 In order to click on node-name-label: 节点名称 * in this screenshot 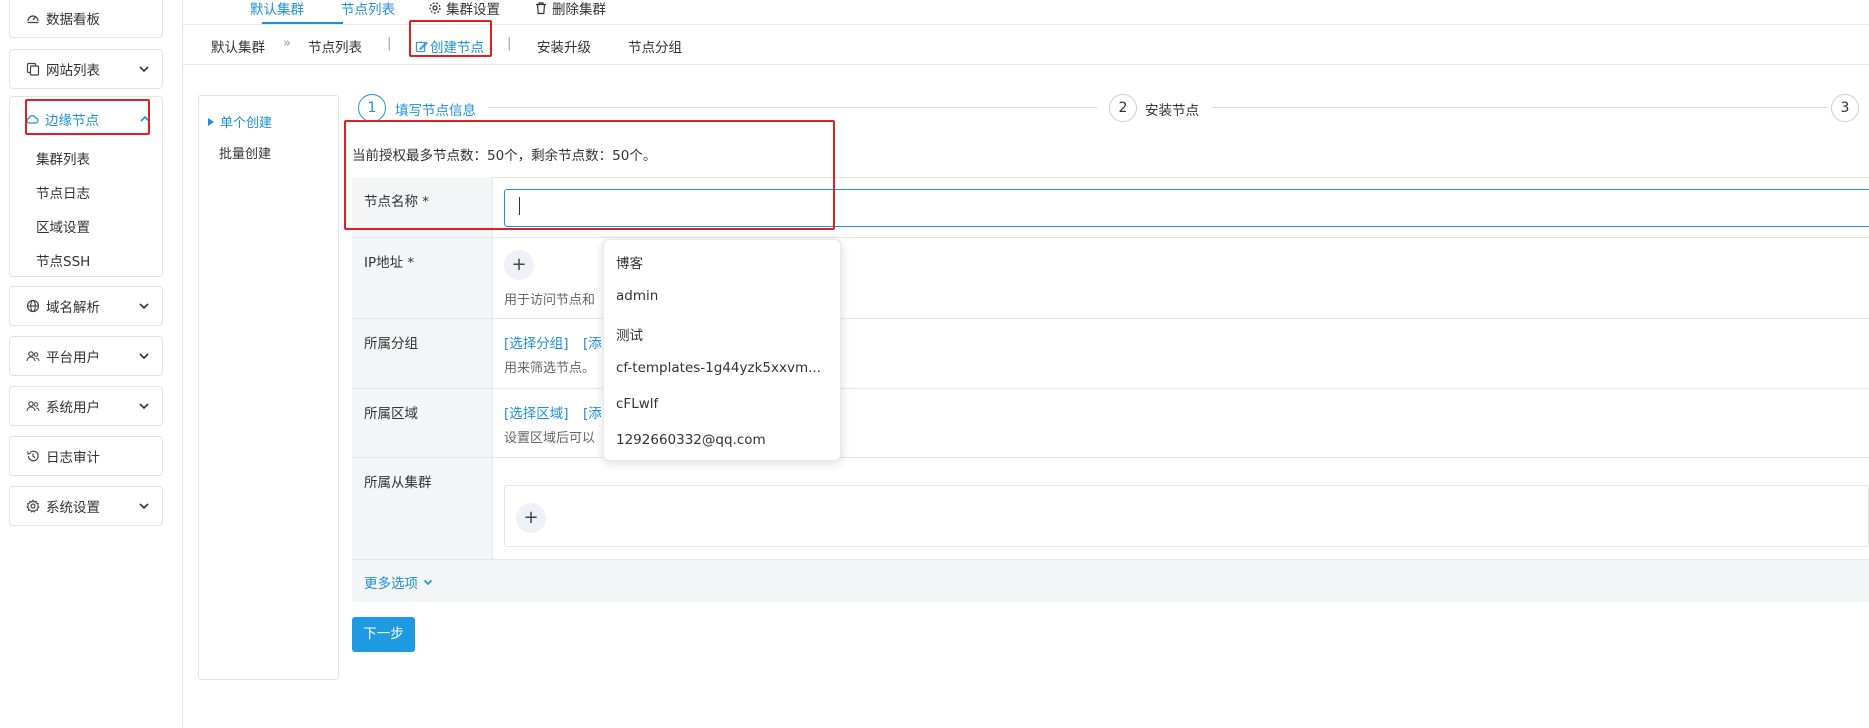, I will do `click(397, 202)`.